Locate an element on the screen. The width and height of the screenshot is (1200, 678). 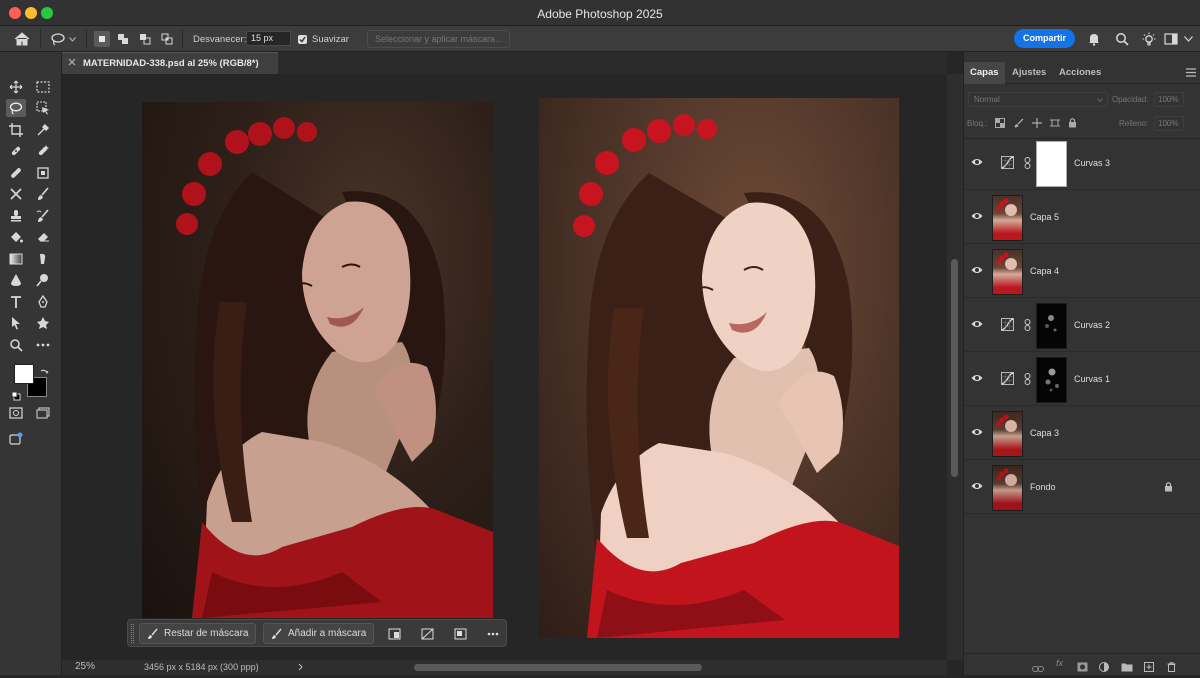
horizontal-scrollbar is located at coordinates (558, 667).